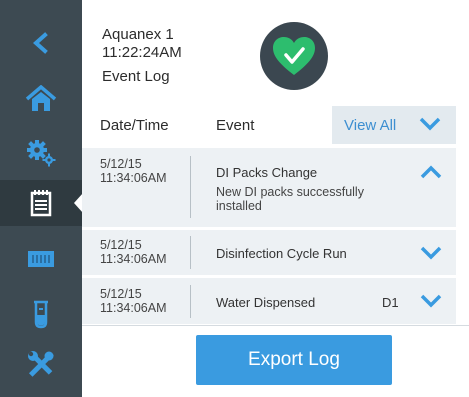  I want to click on notepad-icon, so click(41, 203).